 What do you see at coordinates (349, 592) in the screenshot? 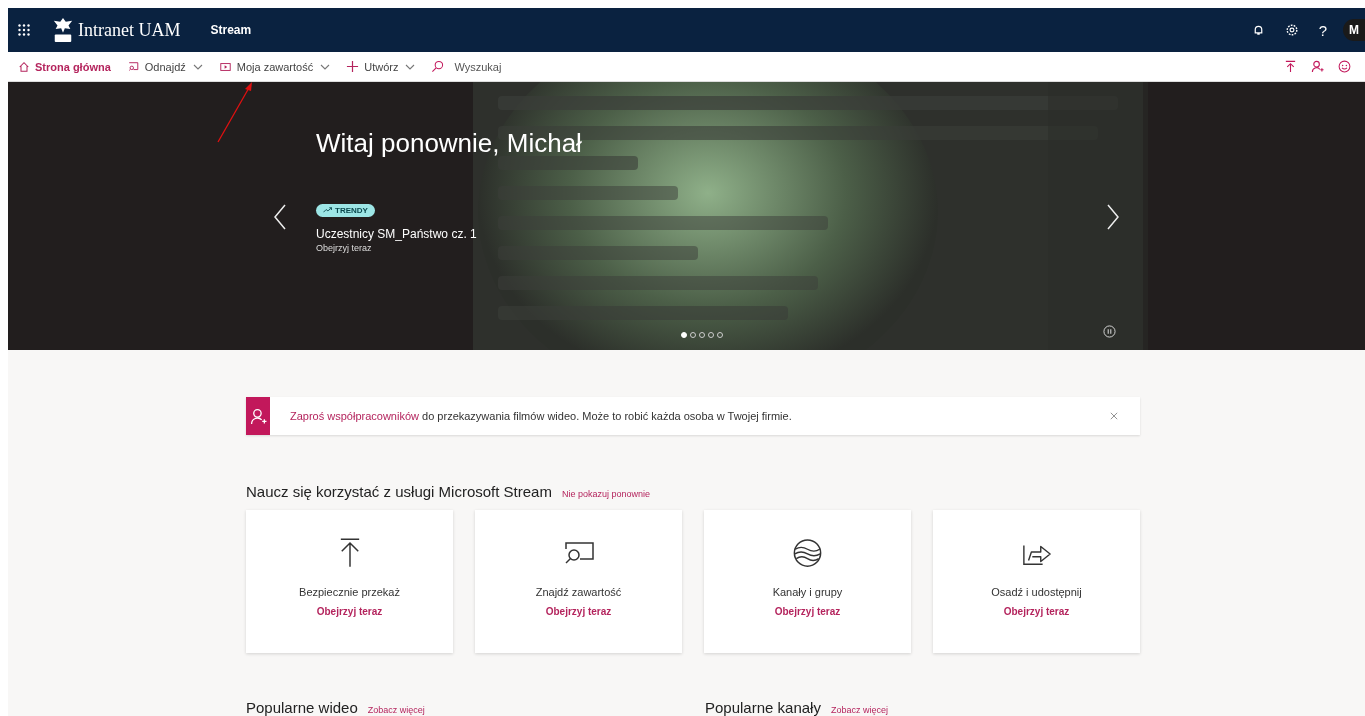
I see `card-title: Bezpiecznie przekaż` at bounding box center [349, 592].